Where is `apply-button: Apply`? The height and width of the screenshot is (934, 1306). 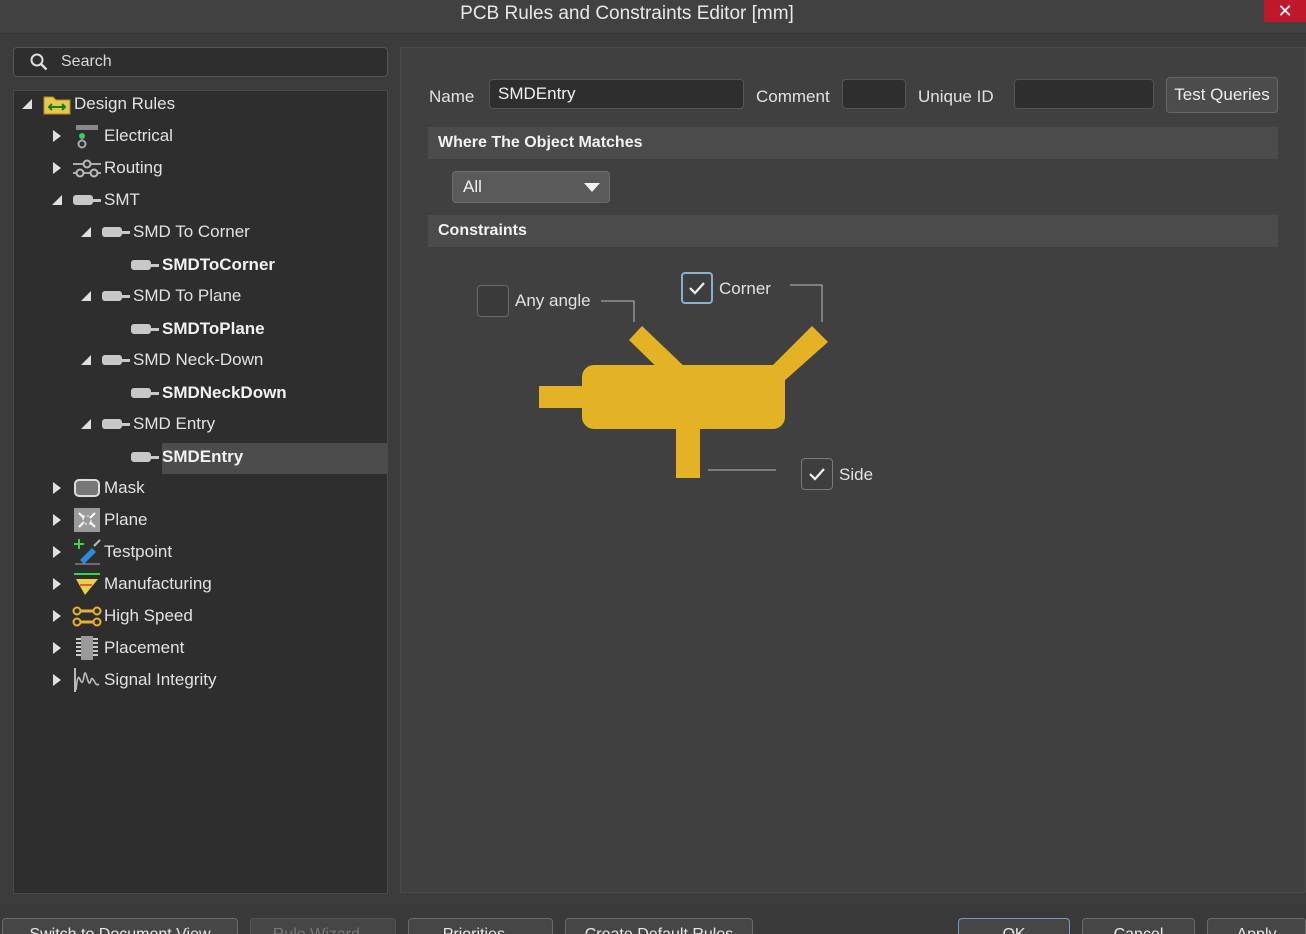 apply-button: Apply is located at coordinates (1256, 926).